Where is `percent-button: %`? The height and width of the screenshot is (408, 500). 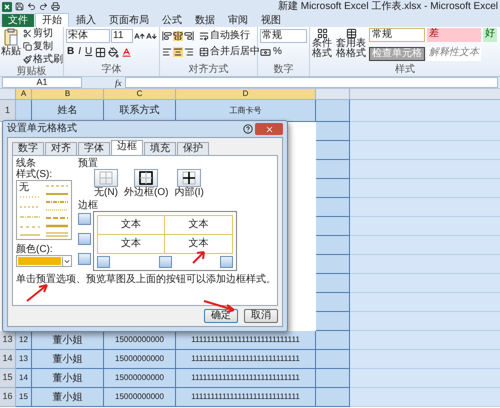 percent-button: % is located at coordinates (277, 52).